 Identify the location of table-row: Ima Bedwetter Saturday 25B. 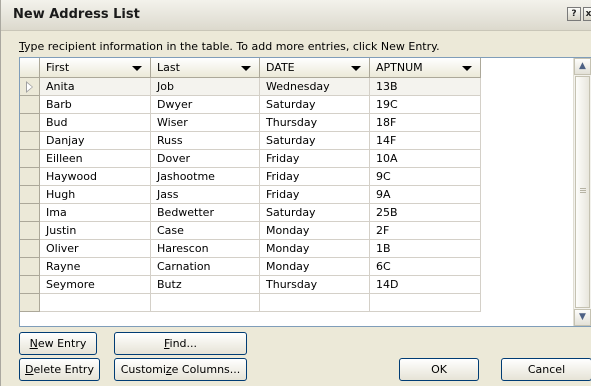
(250, 213).